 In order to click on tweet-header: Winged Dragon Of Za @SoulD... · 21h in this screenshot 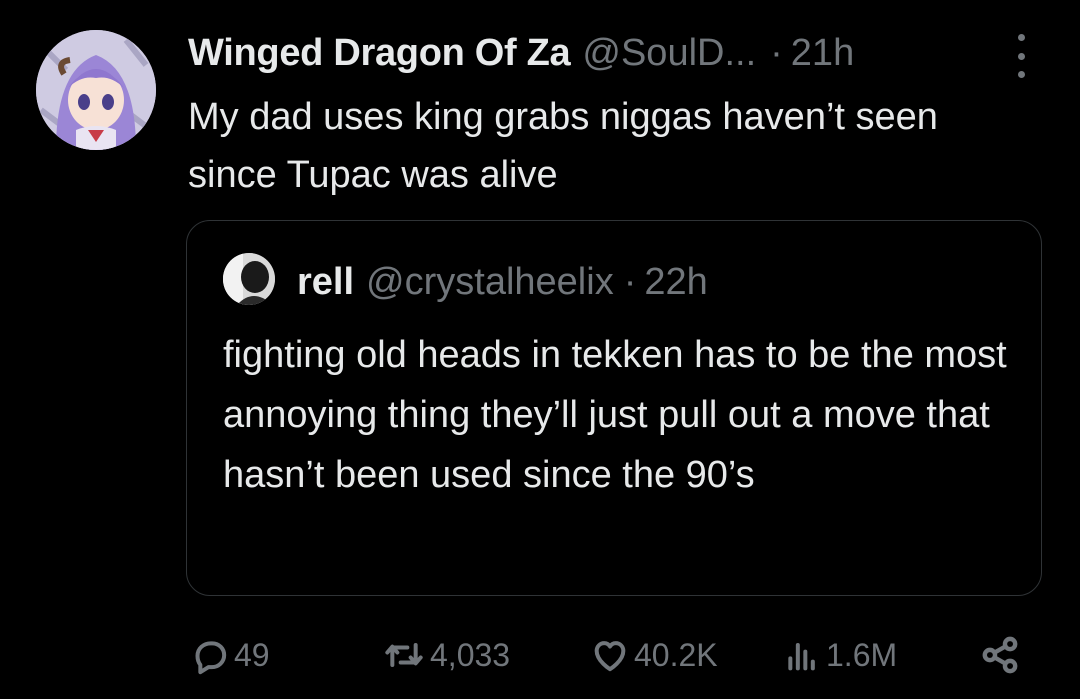, I will do `click(608, 53)`.